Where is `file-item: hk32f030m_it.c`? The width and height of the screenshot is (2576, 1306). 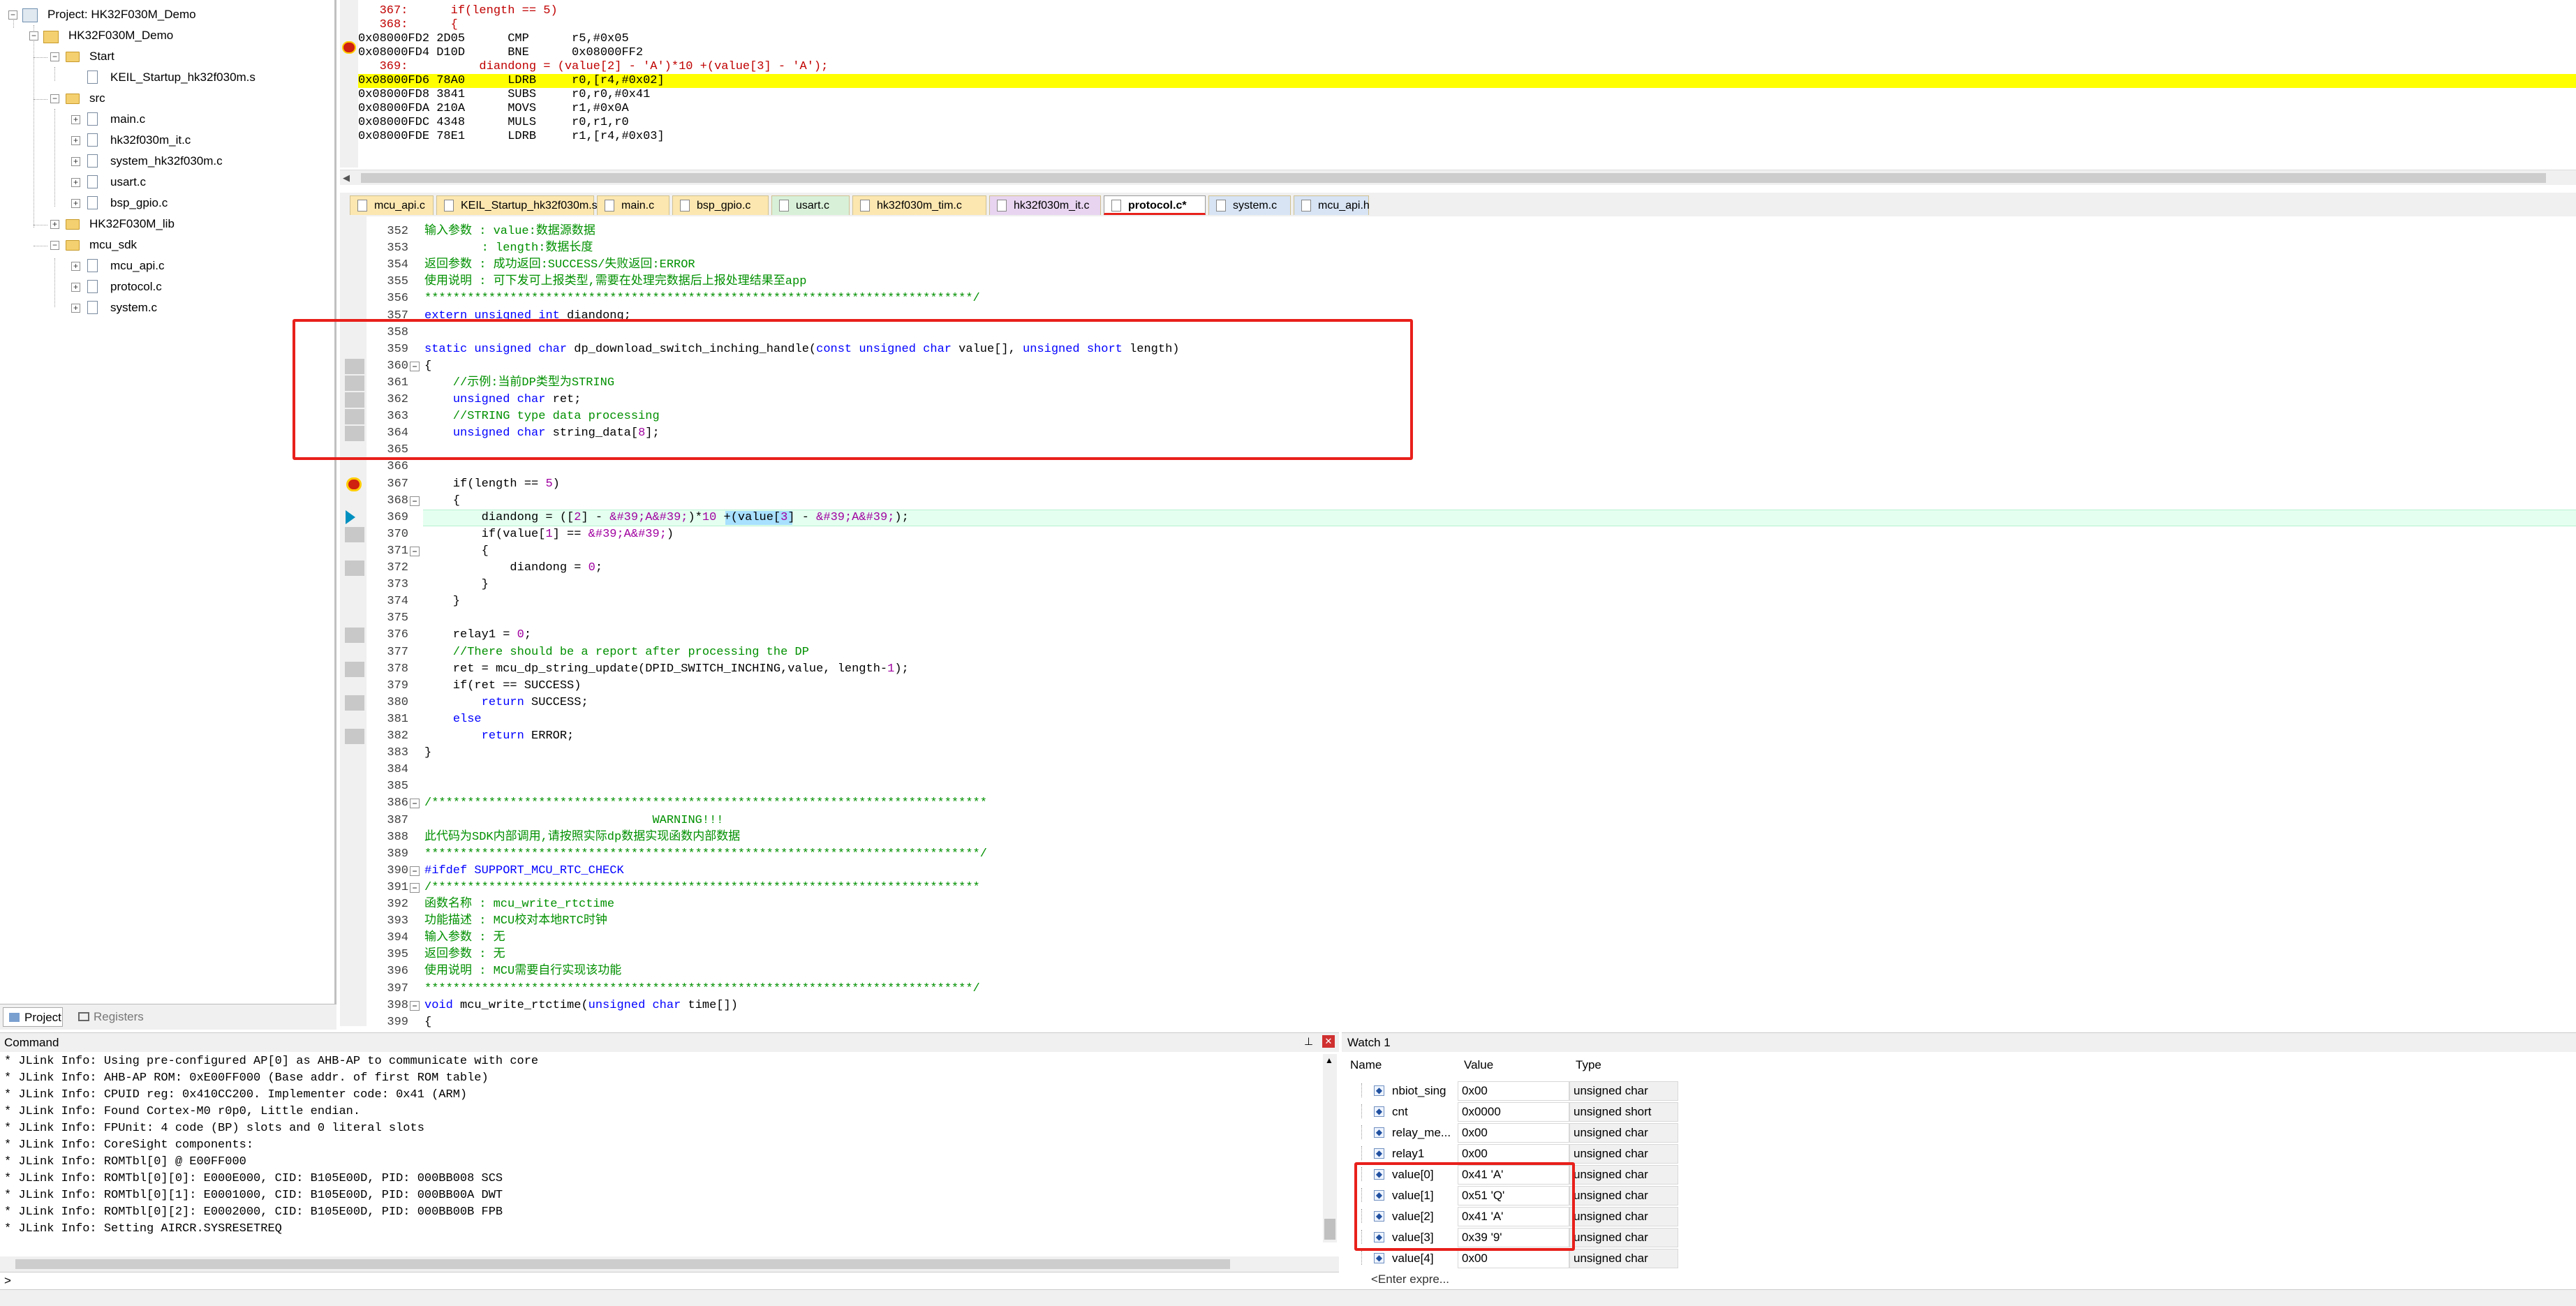 file-item: hk32f030m_it.c is located at coordinates (150, 140).